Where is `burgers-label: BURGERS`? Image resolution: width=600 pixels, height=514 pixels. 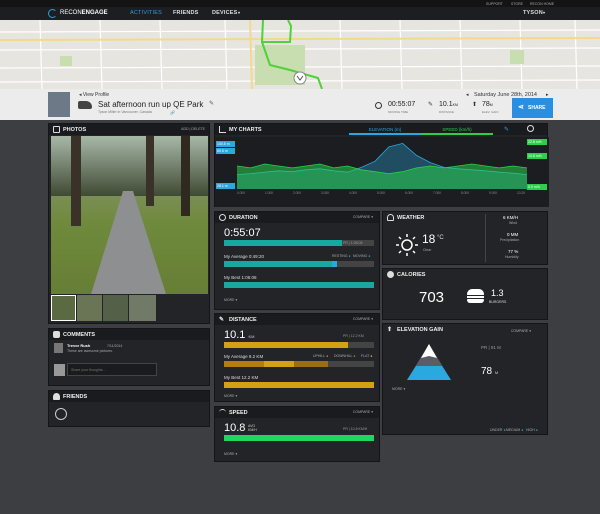 burgers-label: BURGERS is located at coordinates (498, 302).